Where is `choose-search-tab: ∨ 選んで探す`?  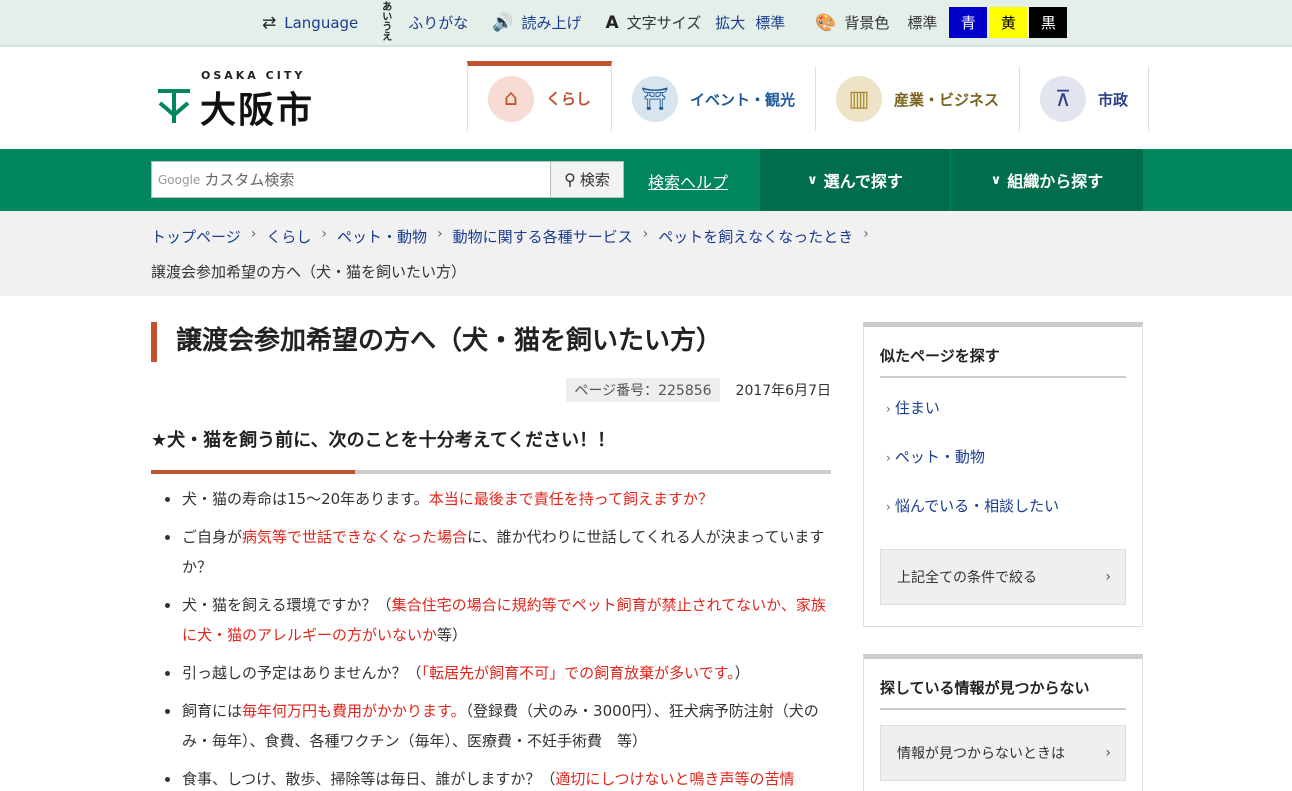 choose-search-tab: ∨ 選んで探す is located at coordinates (855, 180).